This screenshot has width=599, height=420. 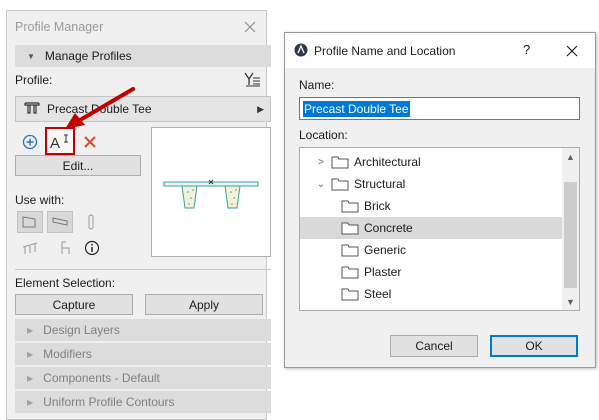 I want to click on dialog-title: Profile Name and Location, so click(x=385, y=51).